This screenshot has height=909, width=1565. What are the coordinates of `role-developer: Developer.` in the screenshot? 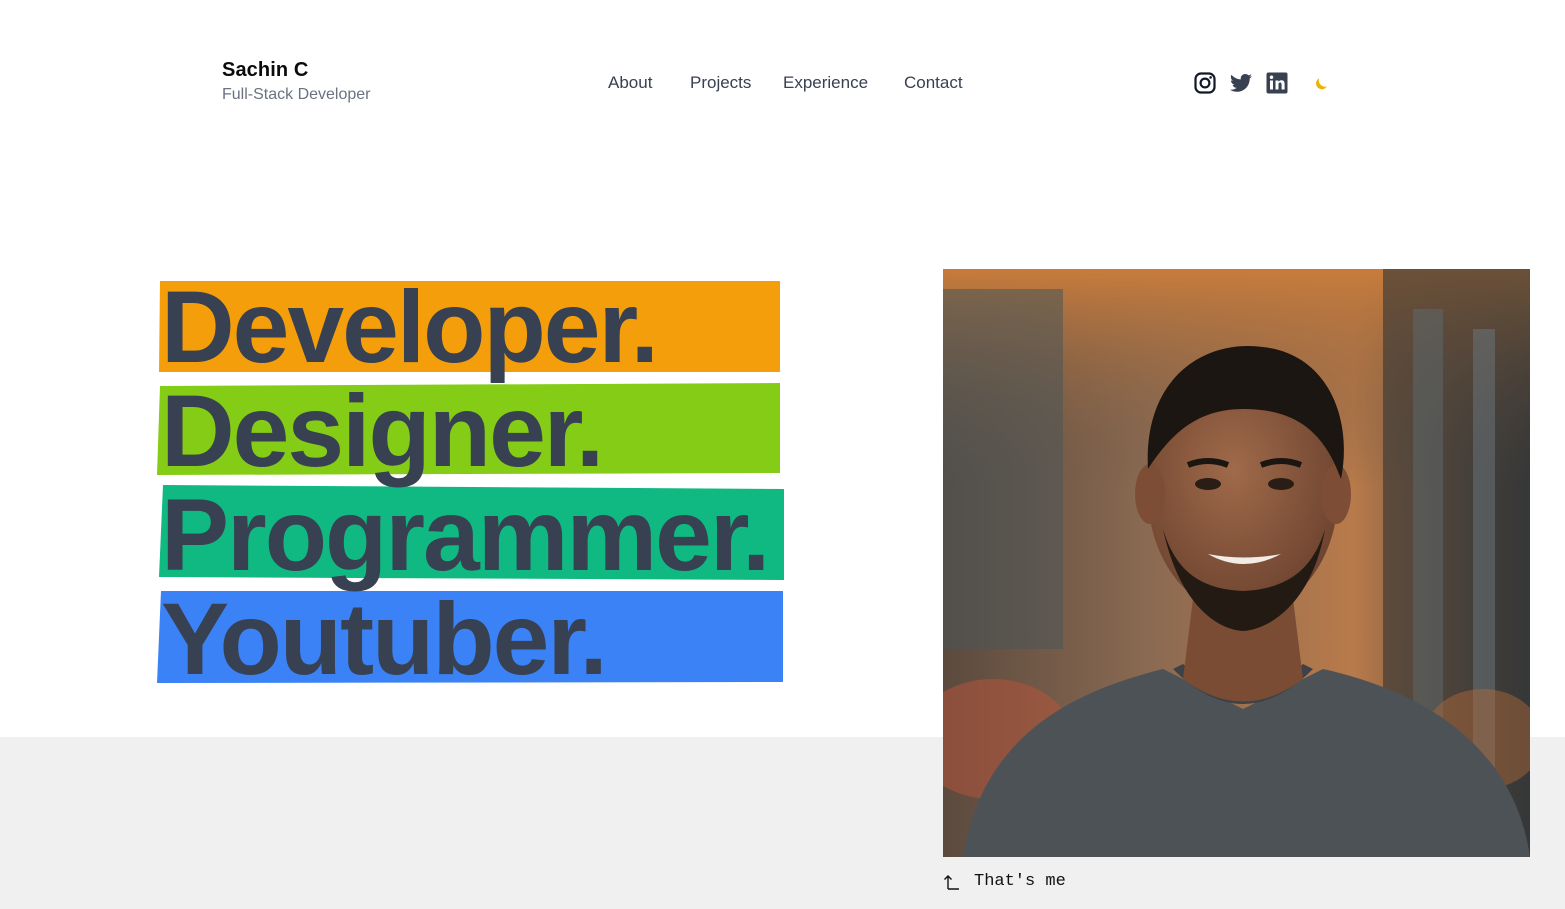 It's located at (410, 327).